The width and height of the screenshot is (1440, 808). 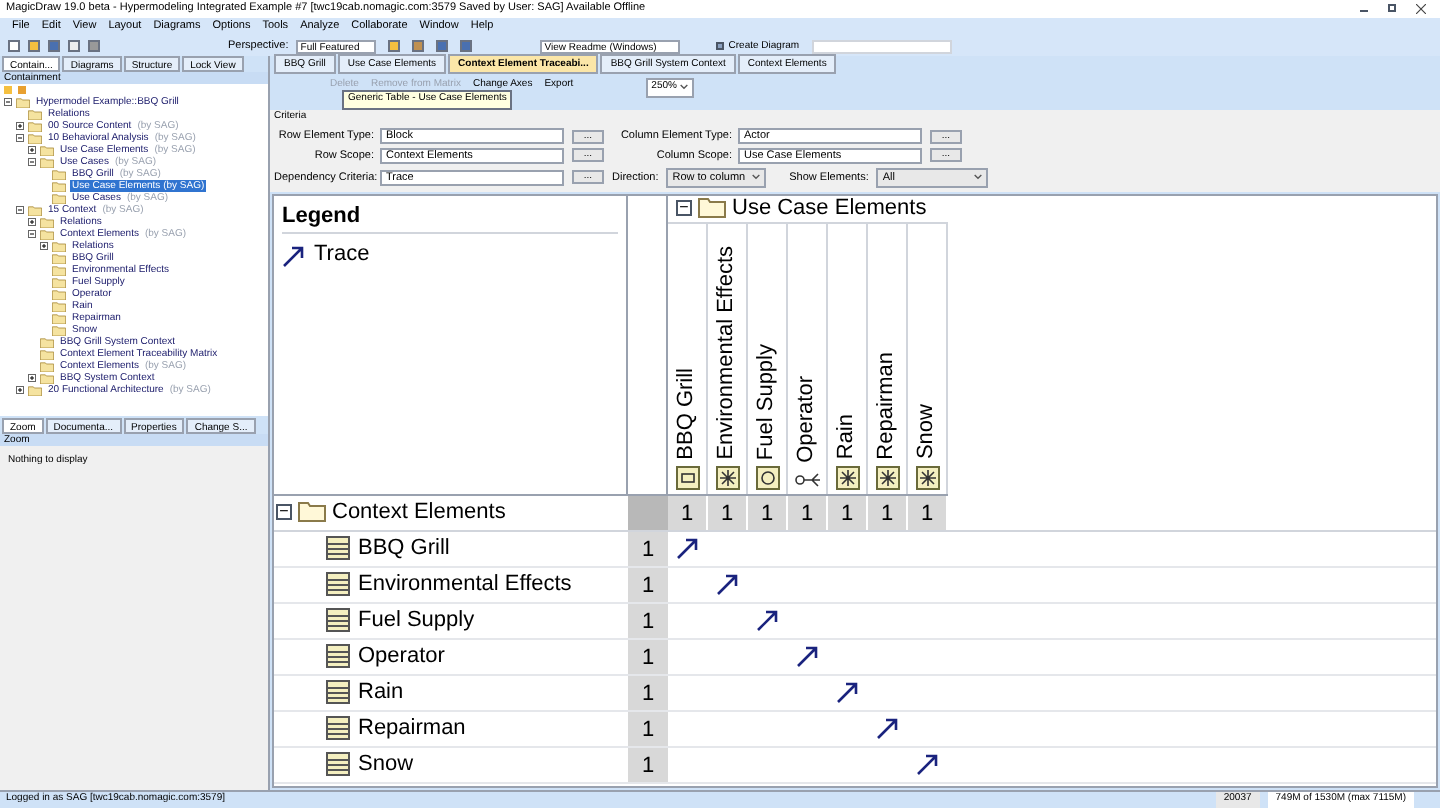 I want to click on restore-icon, so click(x=1392, y=8).